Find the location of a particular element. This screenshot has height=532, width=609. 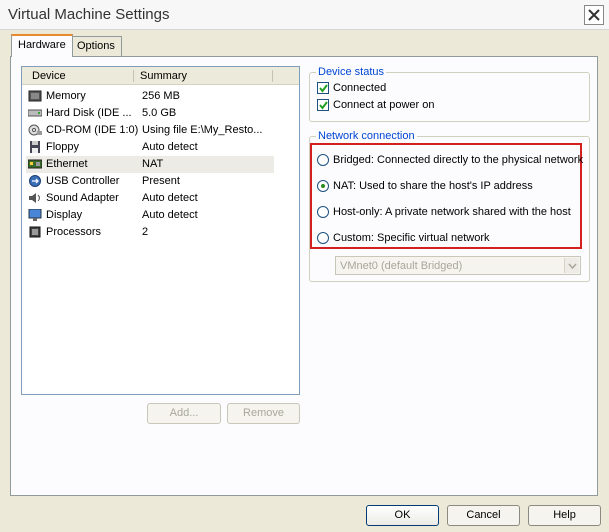

ethernet-icon is located at coordinates (35, 164).